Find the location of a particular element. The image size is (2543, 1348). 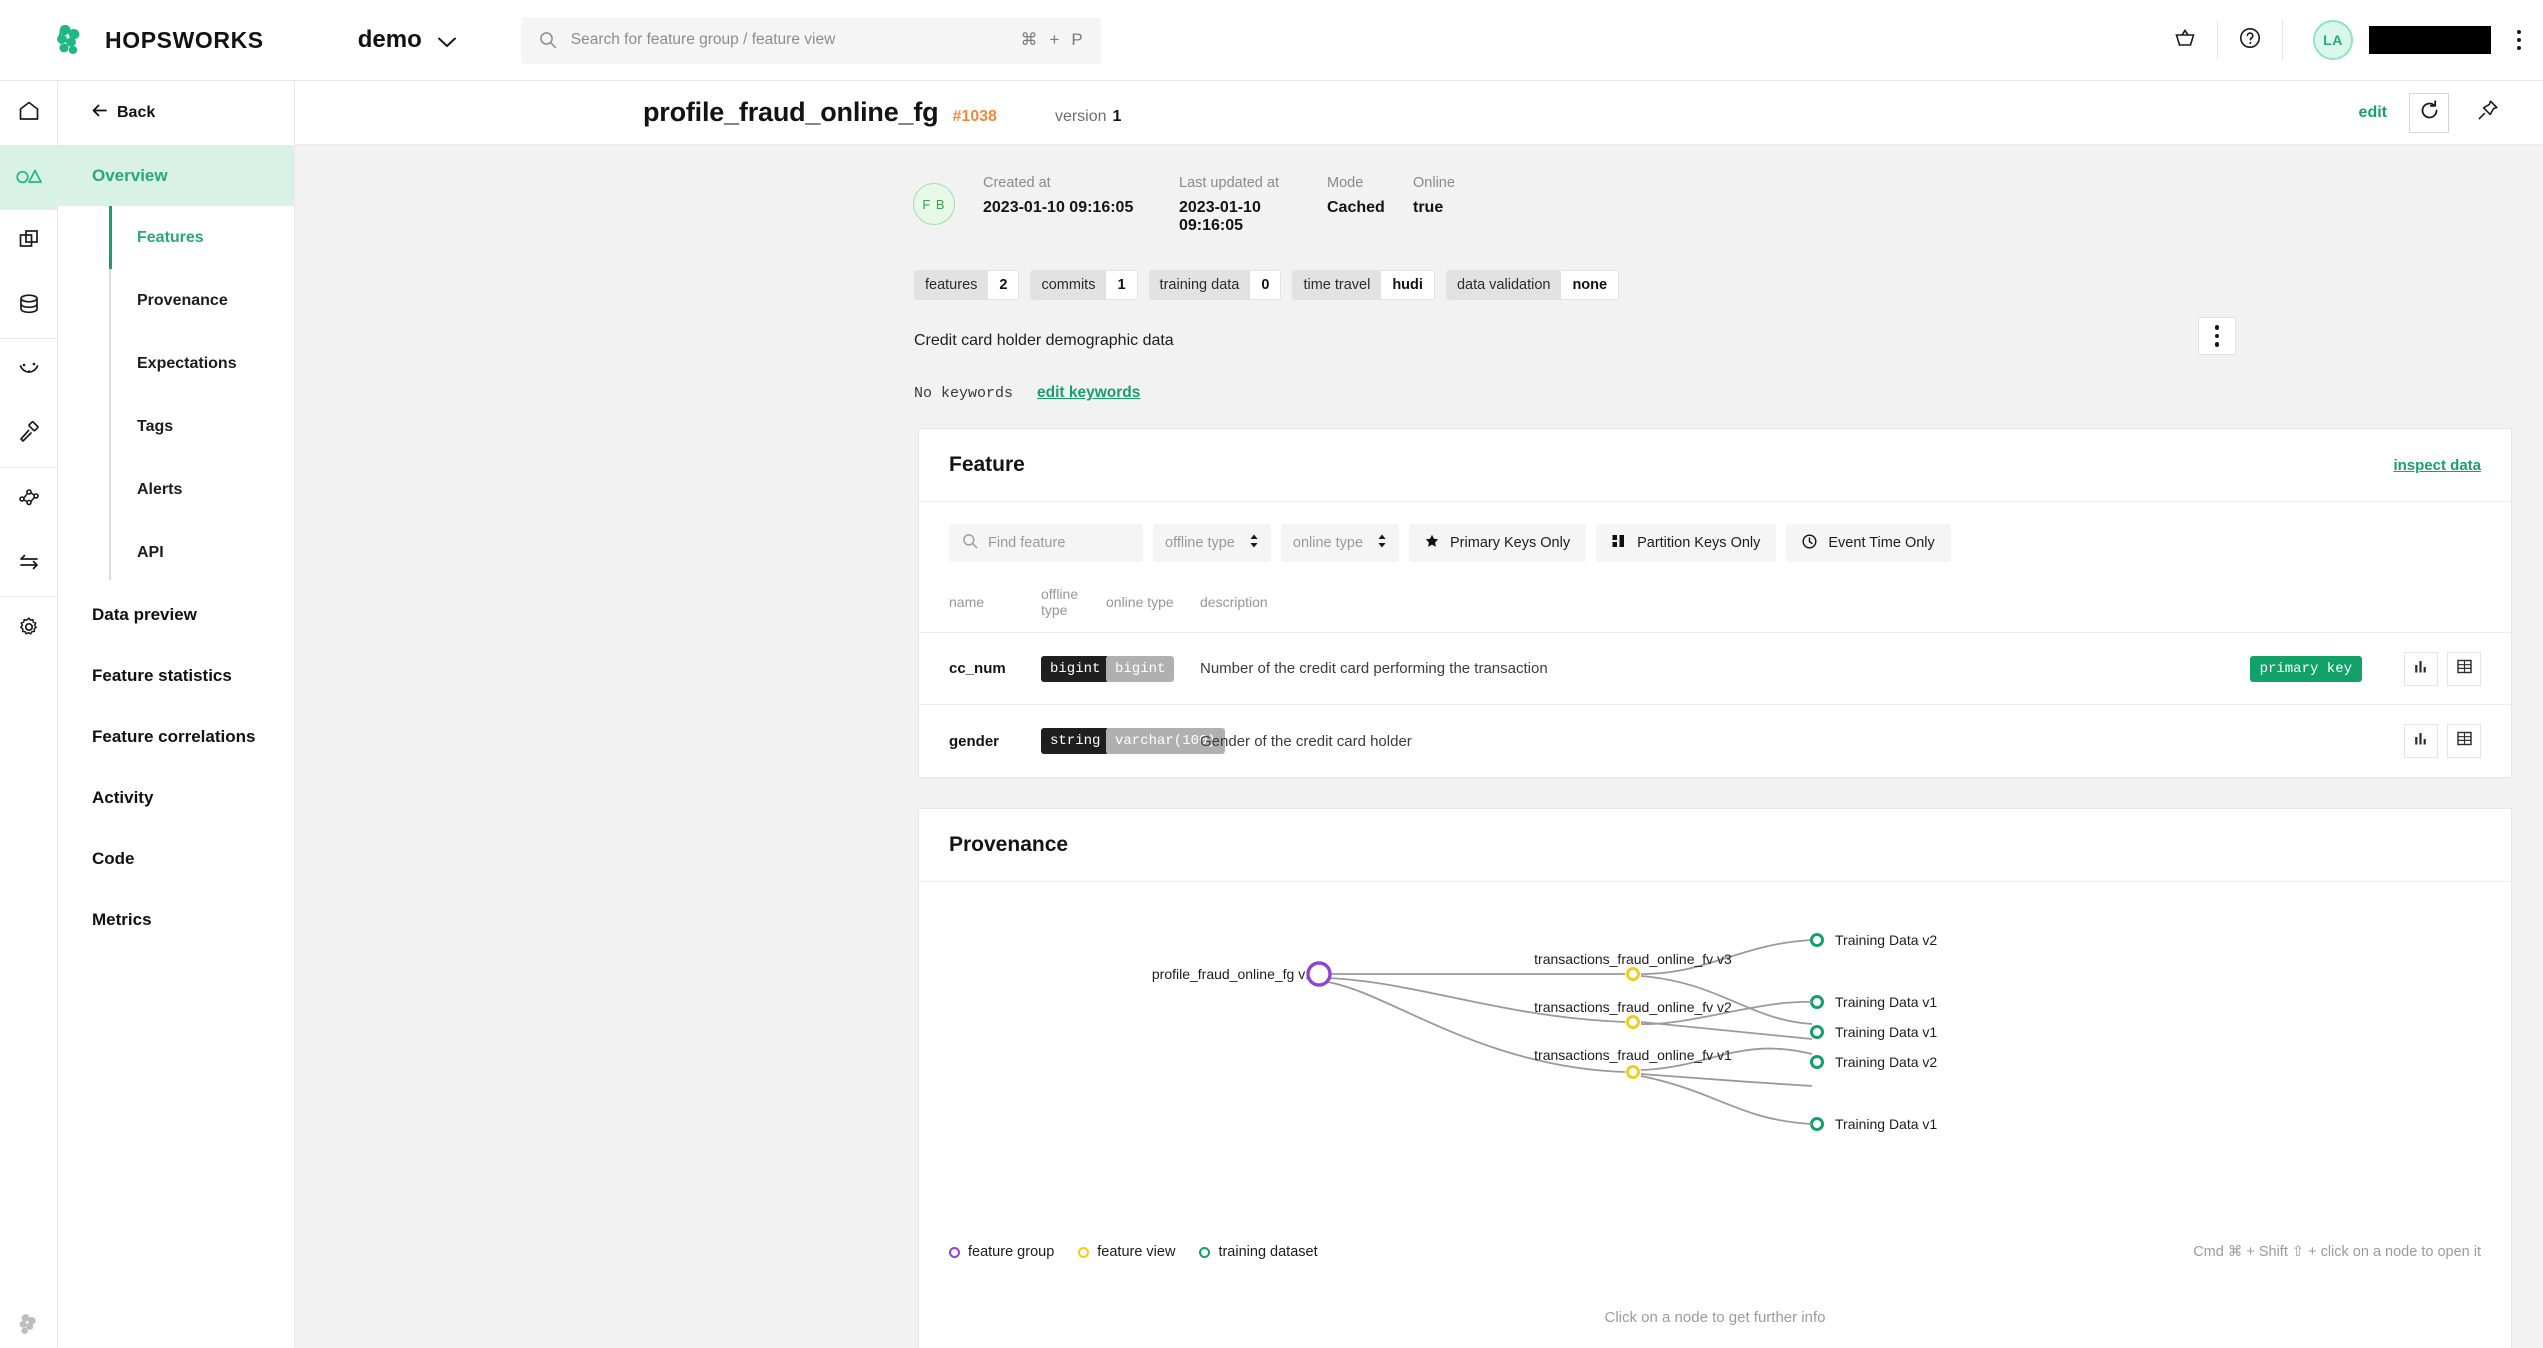

project-name: demo is located at coordinates (389, 39).